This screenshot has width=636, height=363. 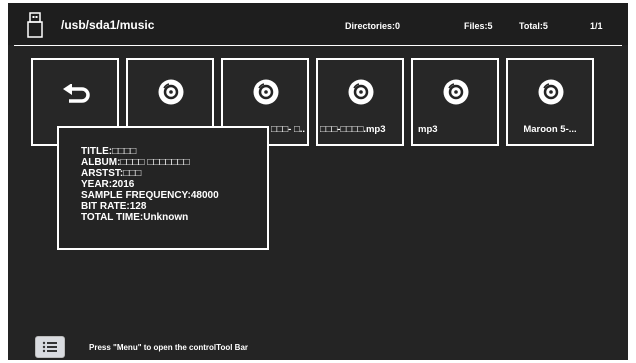 I want to click on menu-list-icon, so click(x=49, y=347).